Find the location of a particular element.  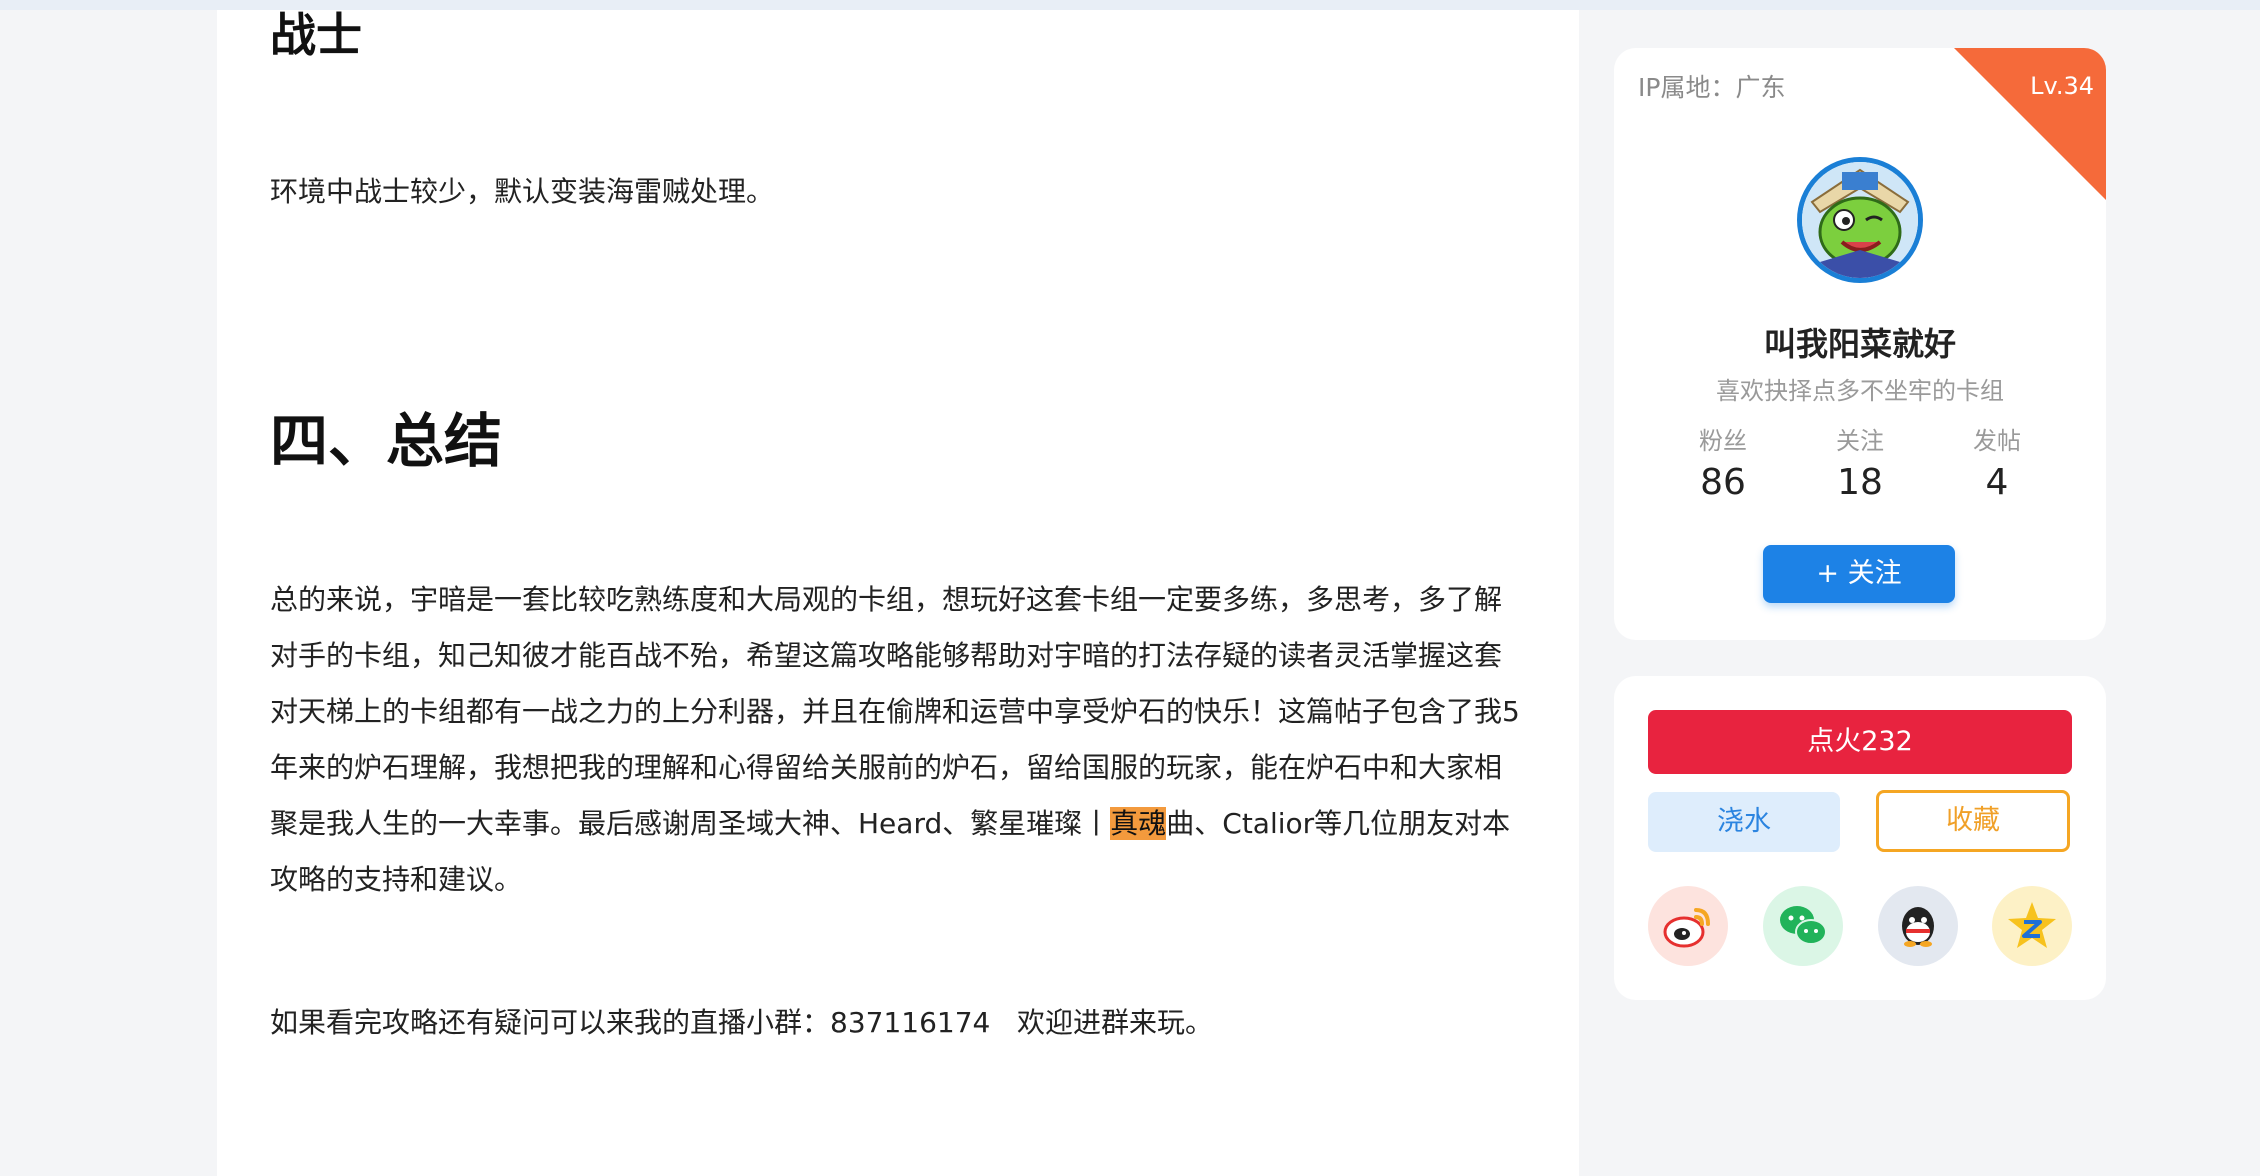

qzone-icon is located at coordinates (2032, 925).